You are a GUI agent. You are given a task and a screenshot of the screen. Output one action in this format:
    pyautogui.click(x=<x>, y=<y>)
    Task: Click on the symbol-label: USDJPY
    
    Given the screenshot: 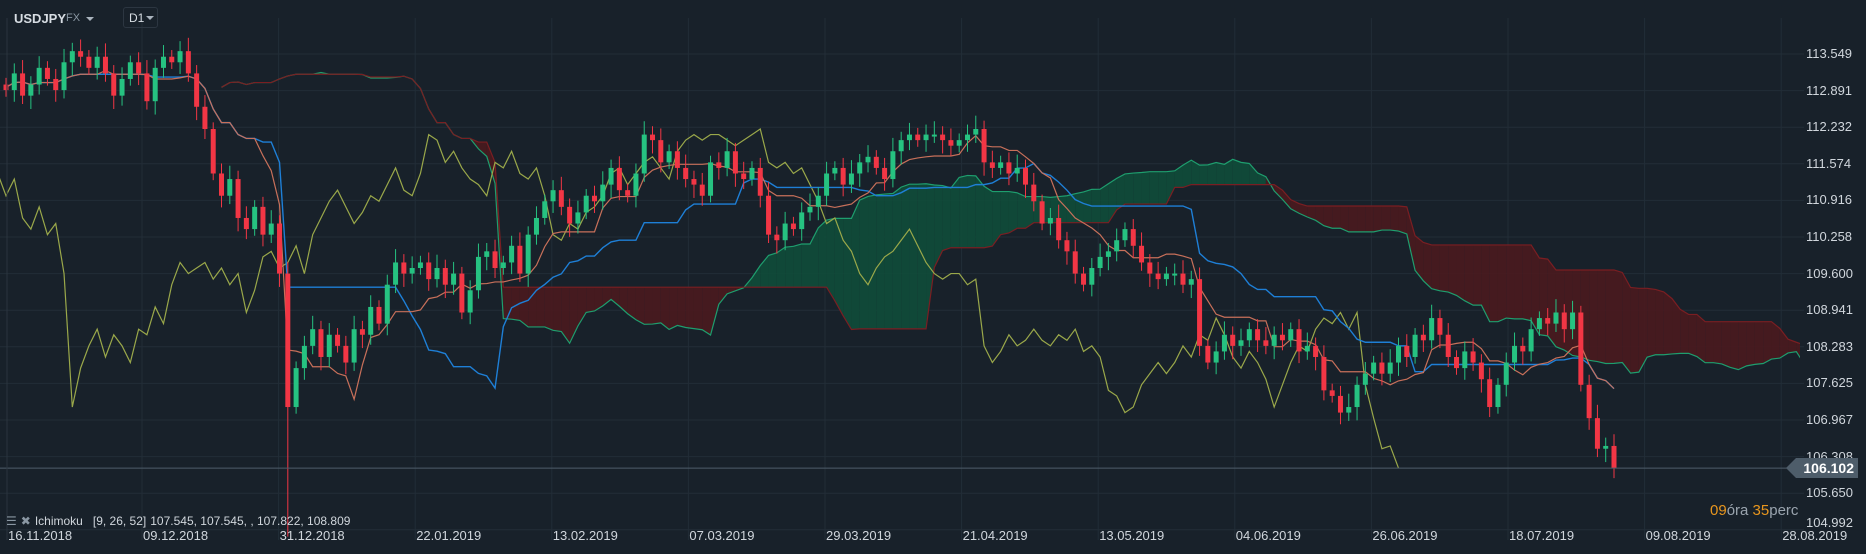 What is the action you would take?
    pyautogui.click(x=40, y=18)
    